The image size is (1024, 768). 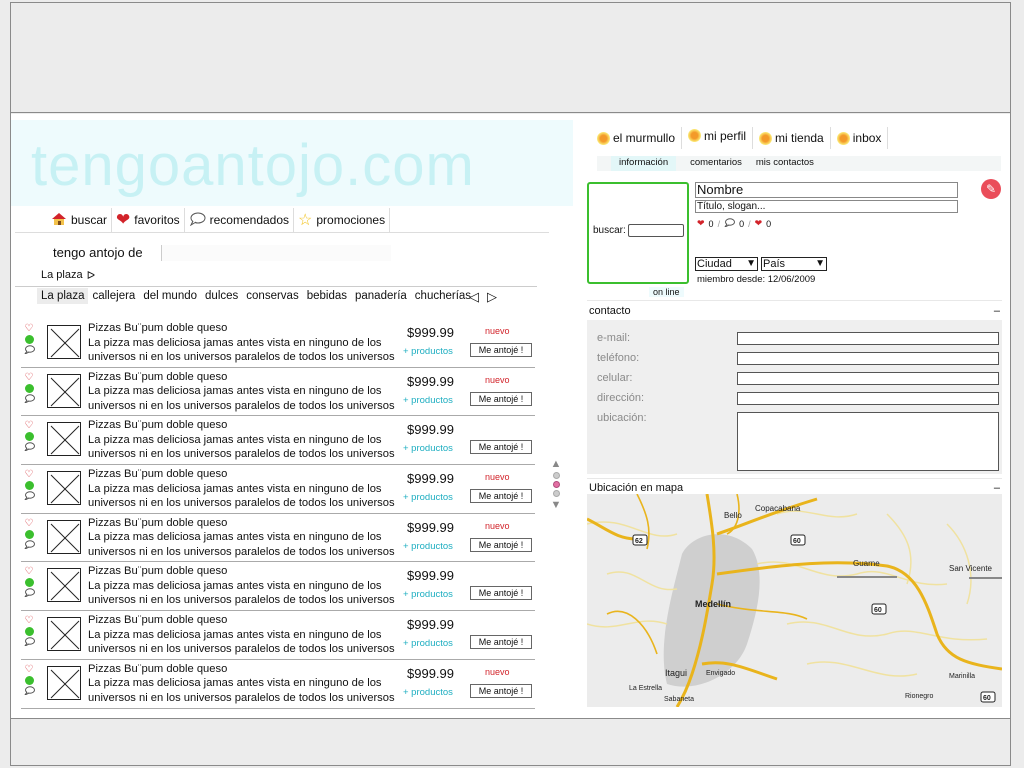 I want to click on scroll-up-icon: ▲, so click(x=556, y=464).